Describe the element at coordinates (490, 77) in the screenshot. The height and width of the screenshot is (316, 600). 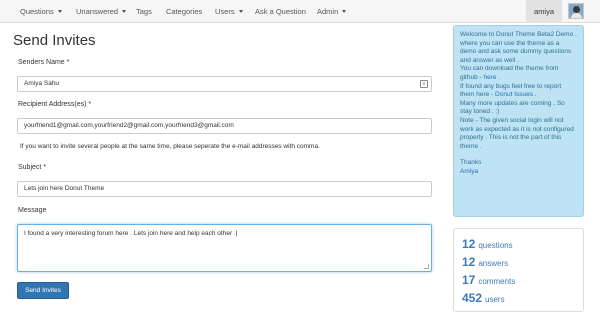
I see `github-link: here` at that location.